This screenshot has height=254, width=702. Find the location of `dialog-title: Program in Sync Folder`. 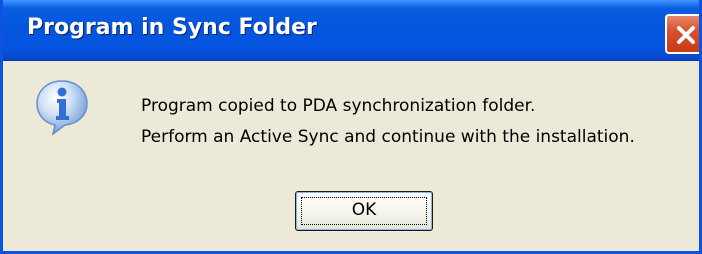

dialog-title: Program in Sync Folder is located at coordinates (172, 27).